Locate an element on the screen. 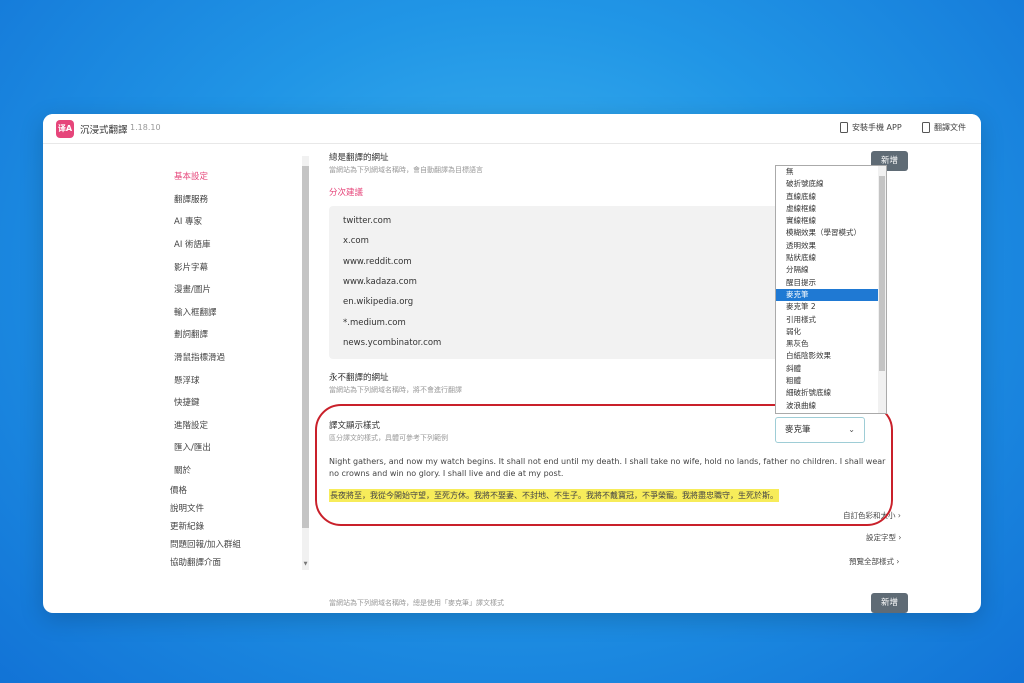  sidebar-link-docs: 說明文件 is located at coordinates (187, 508).